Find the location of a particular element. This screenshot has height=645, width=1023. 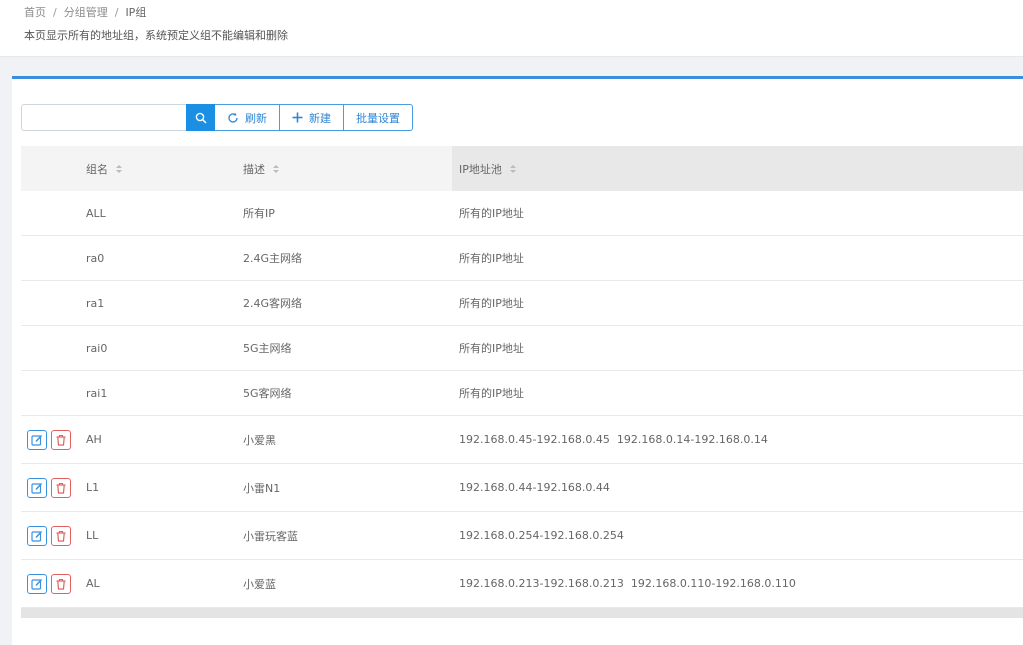

batch-settings-button: 批量设置 is located at coordinates (378, 117).